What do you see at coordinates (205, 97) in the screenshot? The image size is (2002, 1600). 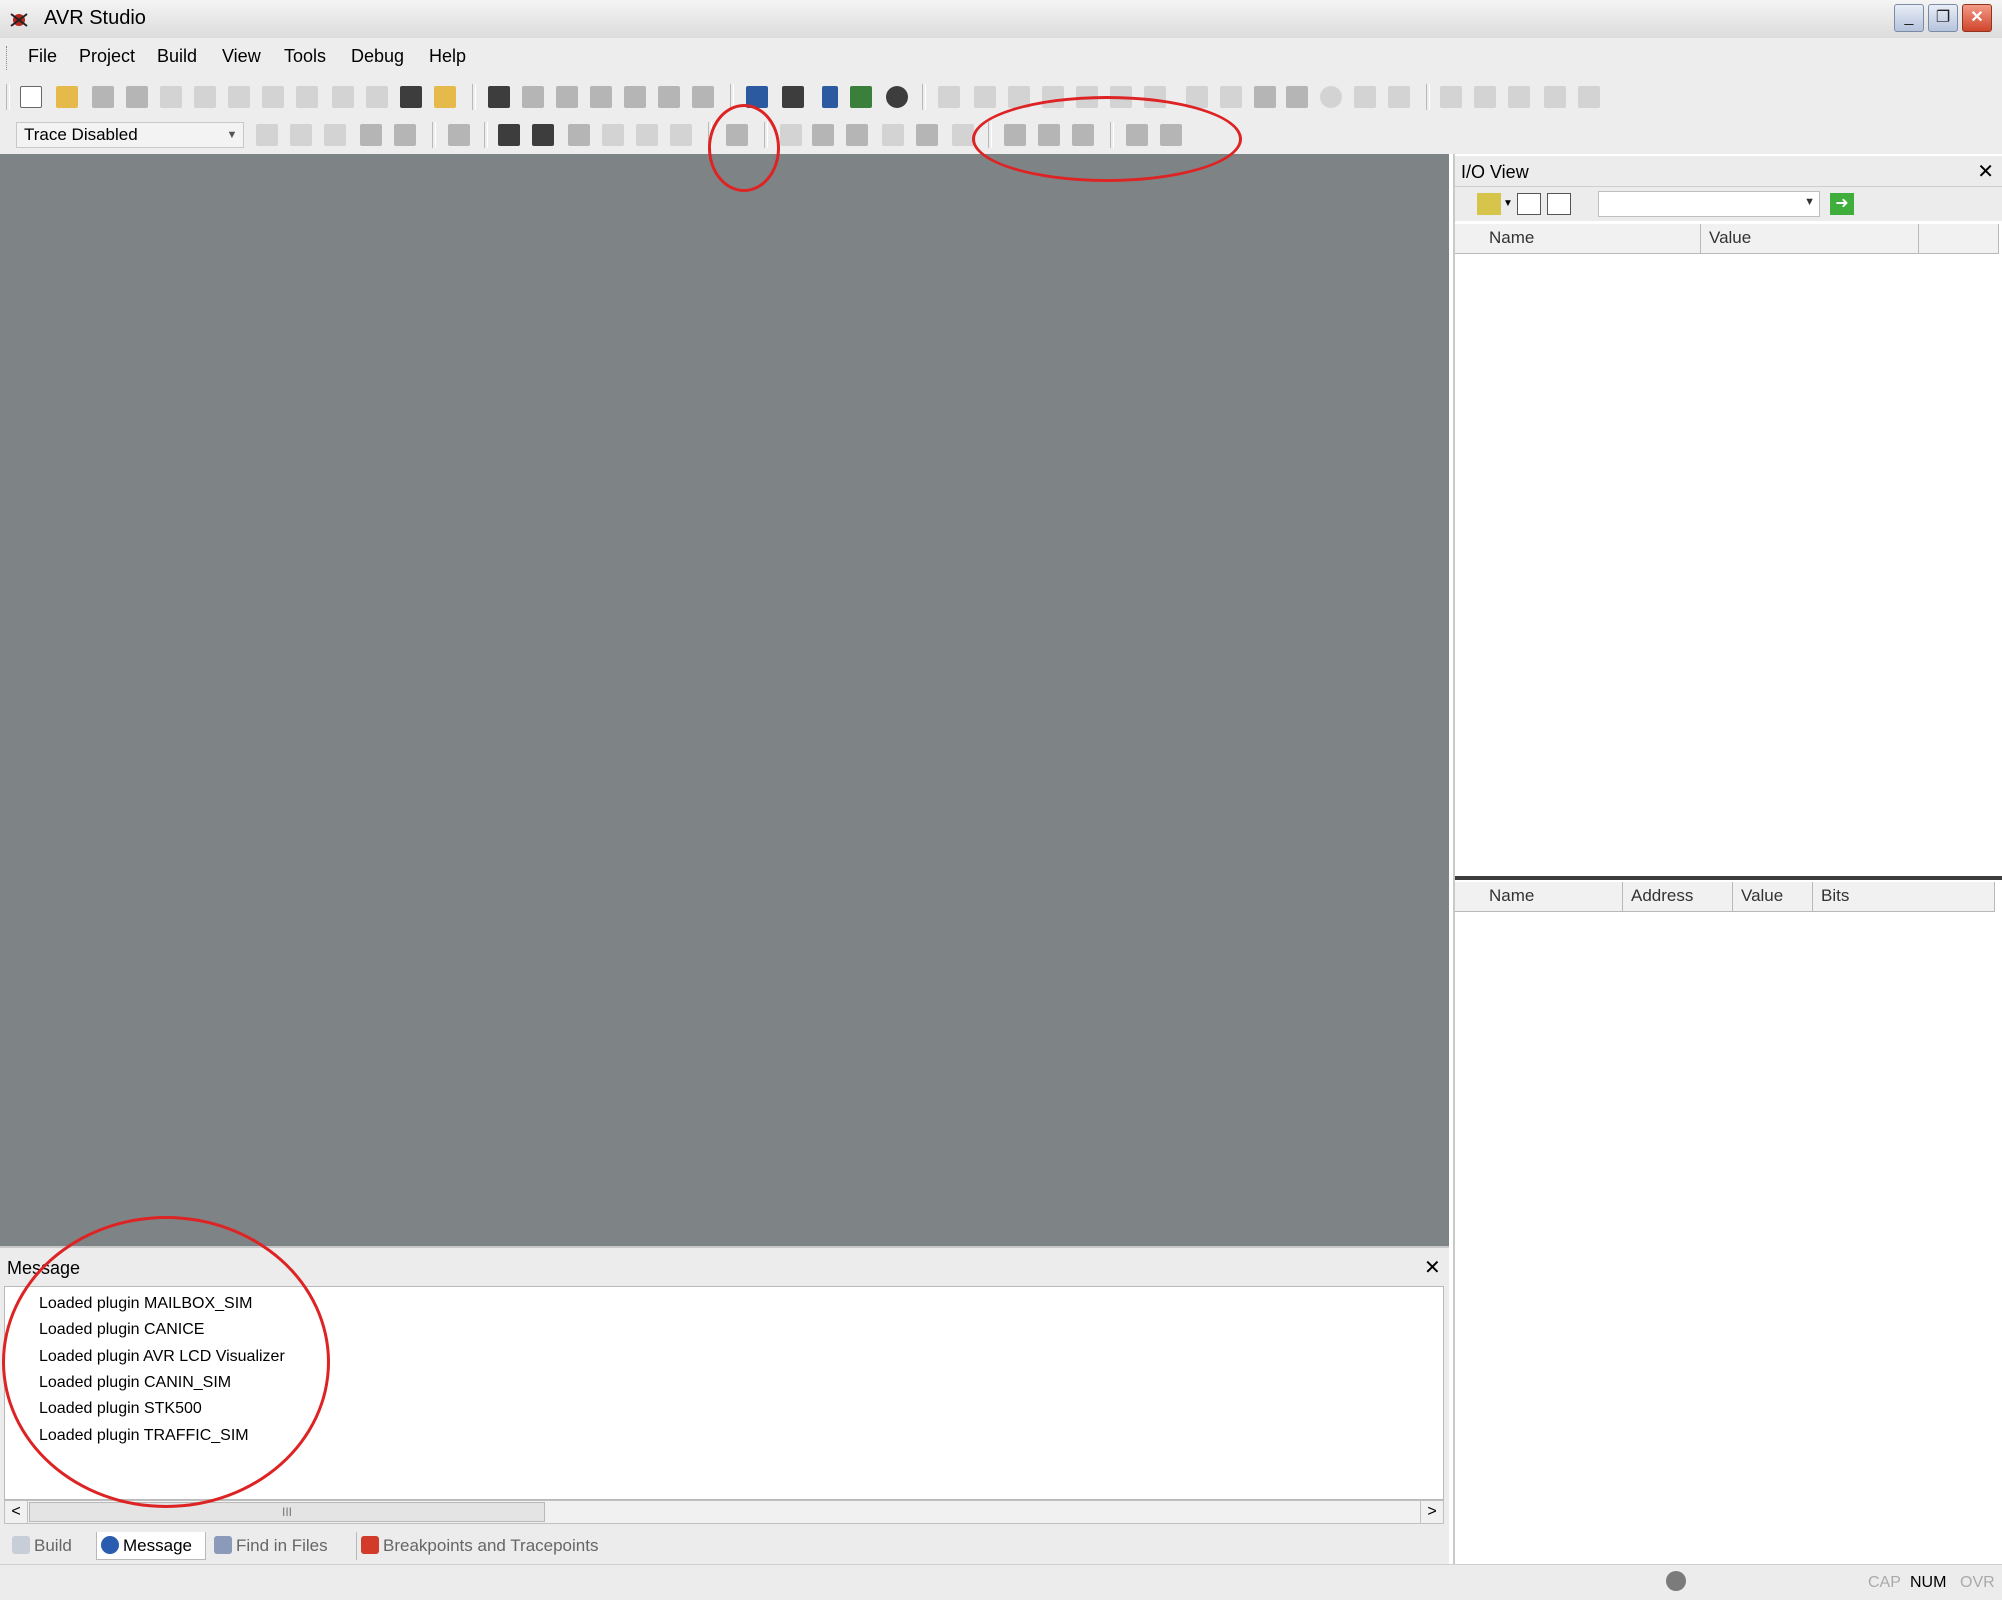 I see `scissors-icon` at bounding box center [205, 97].